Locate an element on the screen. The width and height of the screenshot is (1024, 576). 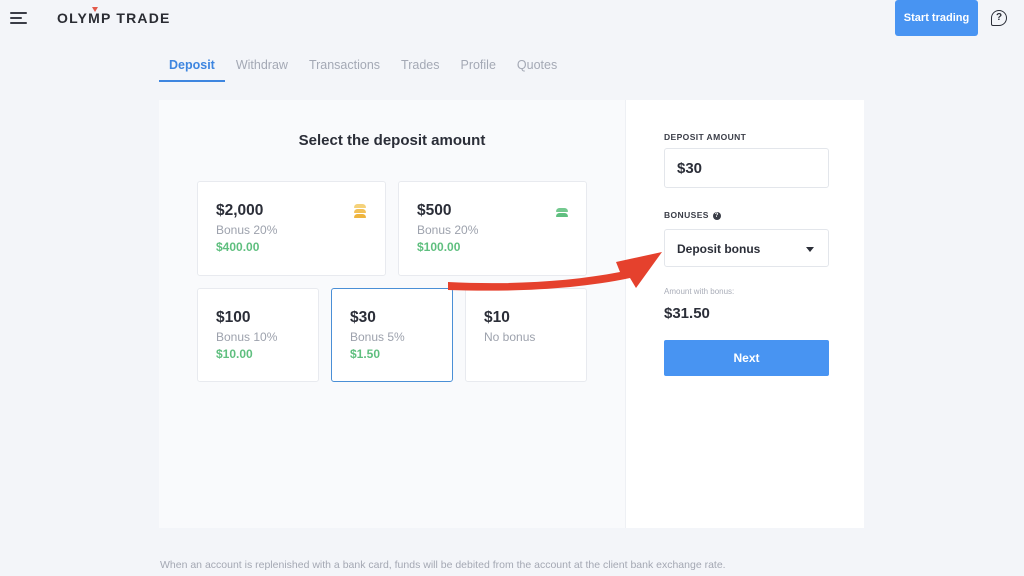
tab-profile: Profile is located at coordinates (477, 69).